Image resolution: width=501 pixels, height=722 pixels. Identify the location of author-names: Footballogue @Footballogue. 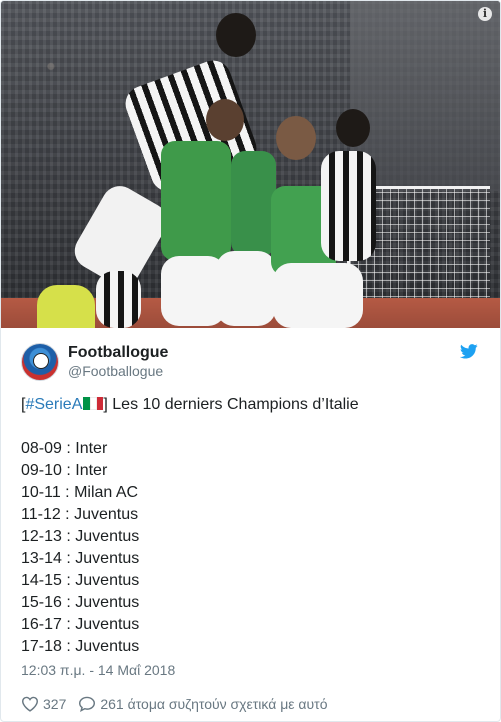
(118, 362).